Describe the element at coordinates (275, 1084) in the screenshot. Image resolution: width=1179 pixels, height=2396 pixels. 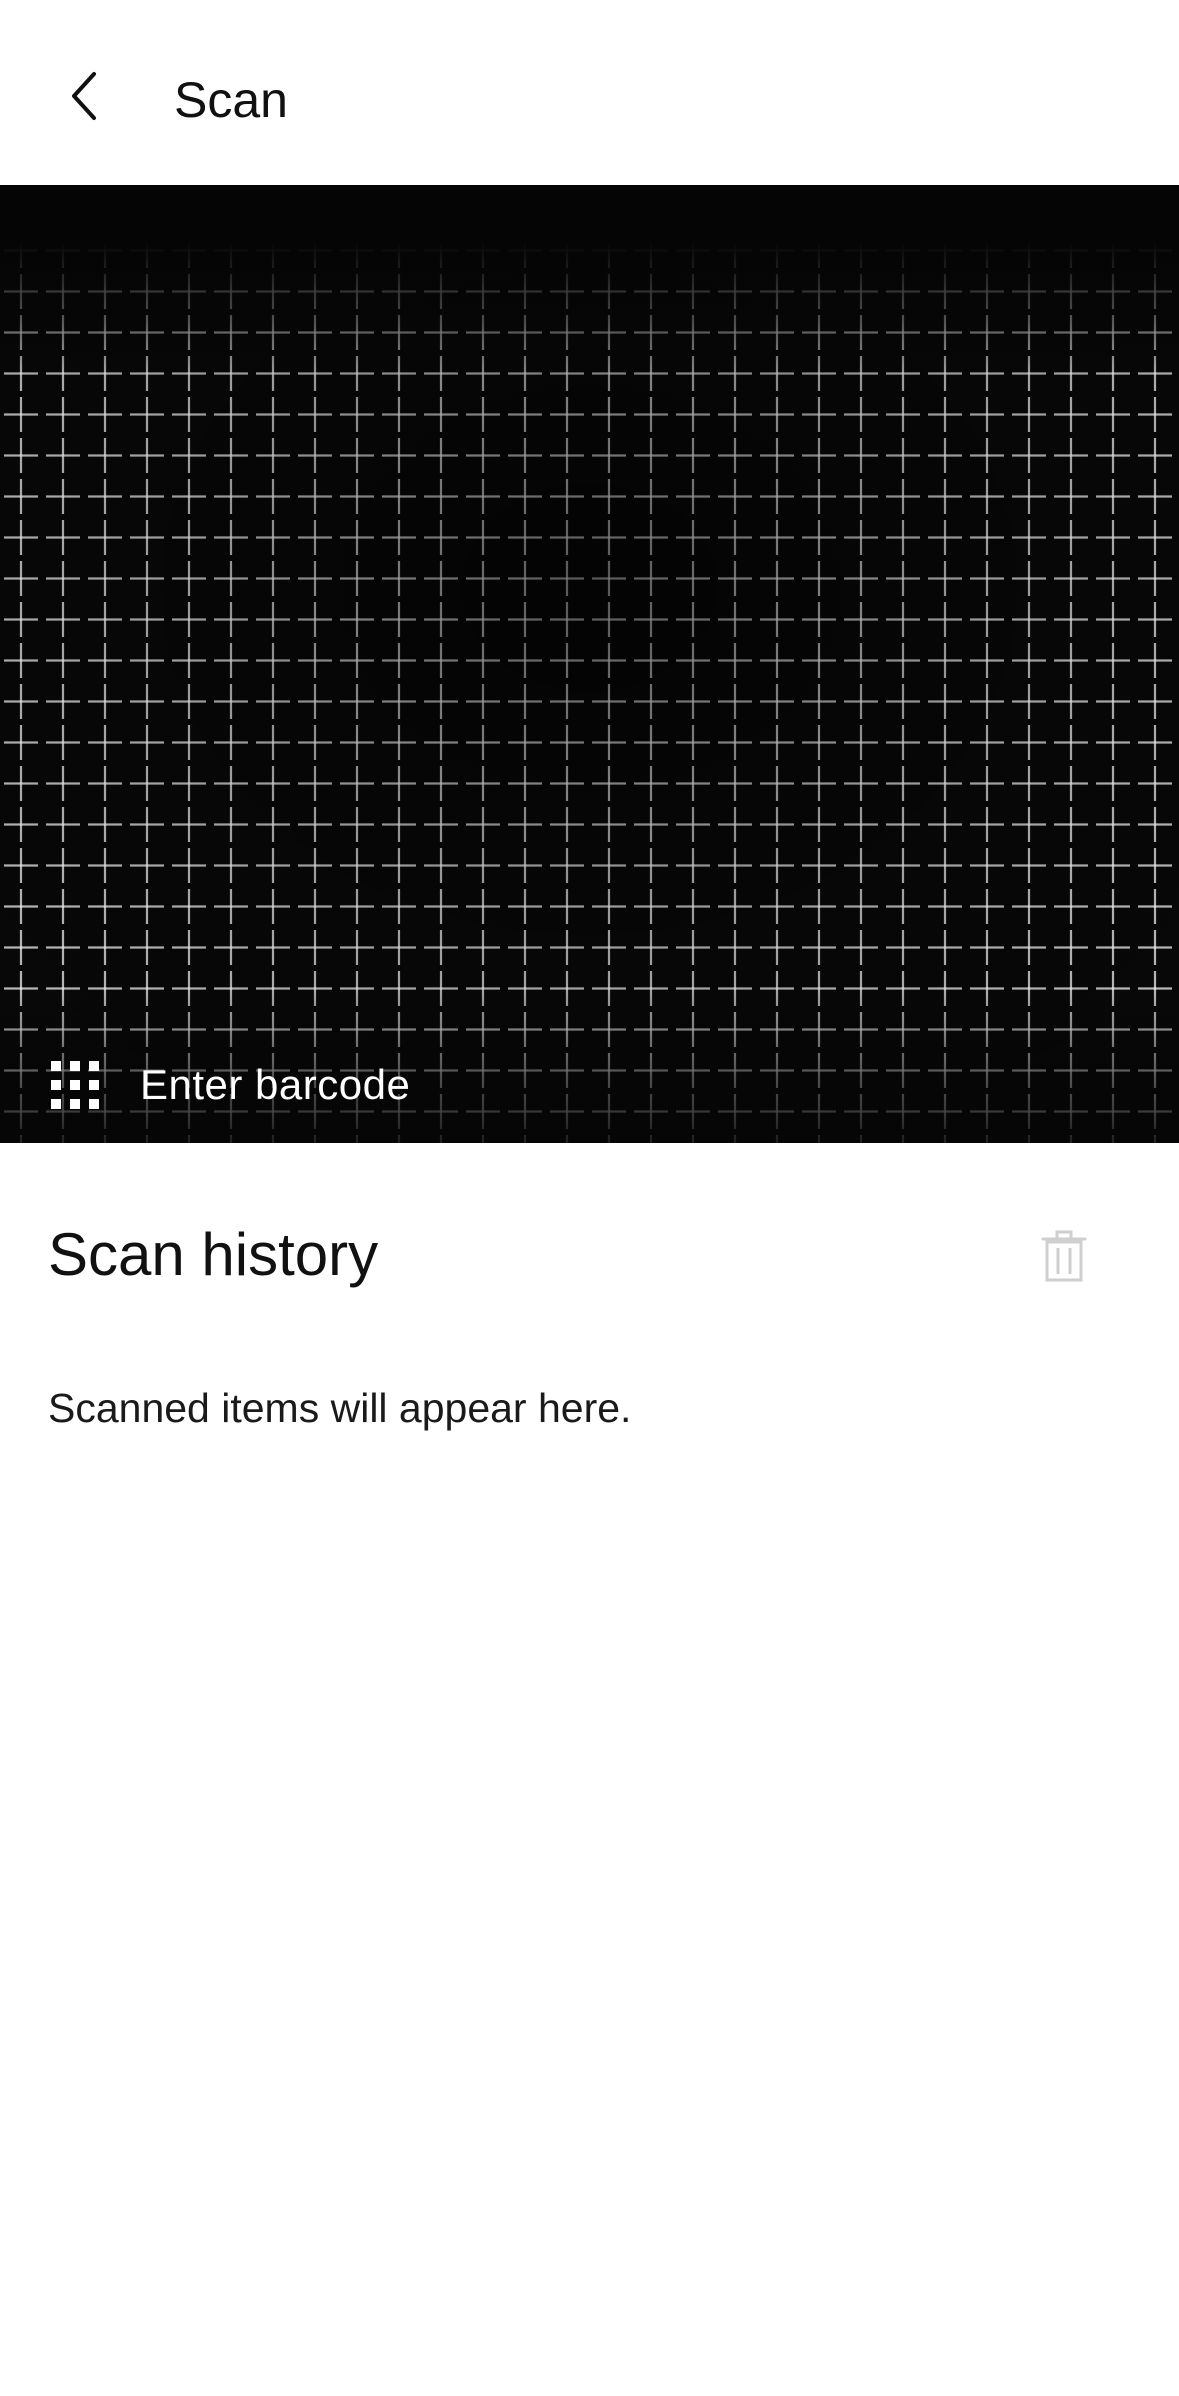
I see `enter-barcode-label: Enter barcode` at that location.